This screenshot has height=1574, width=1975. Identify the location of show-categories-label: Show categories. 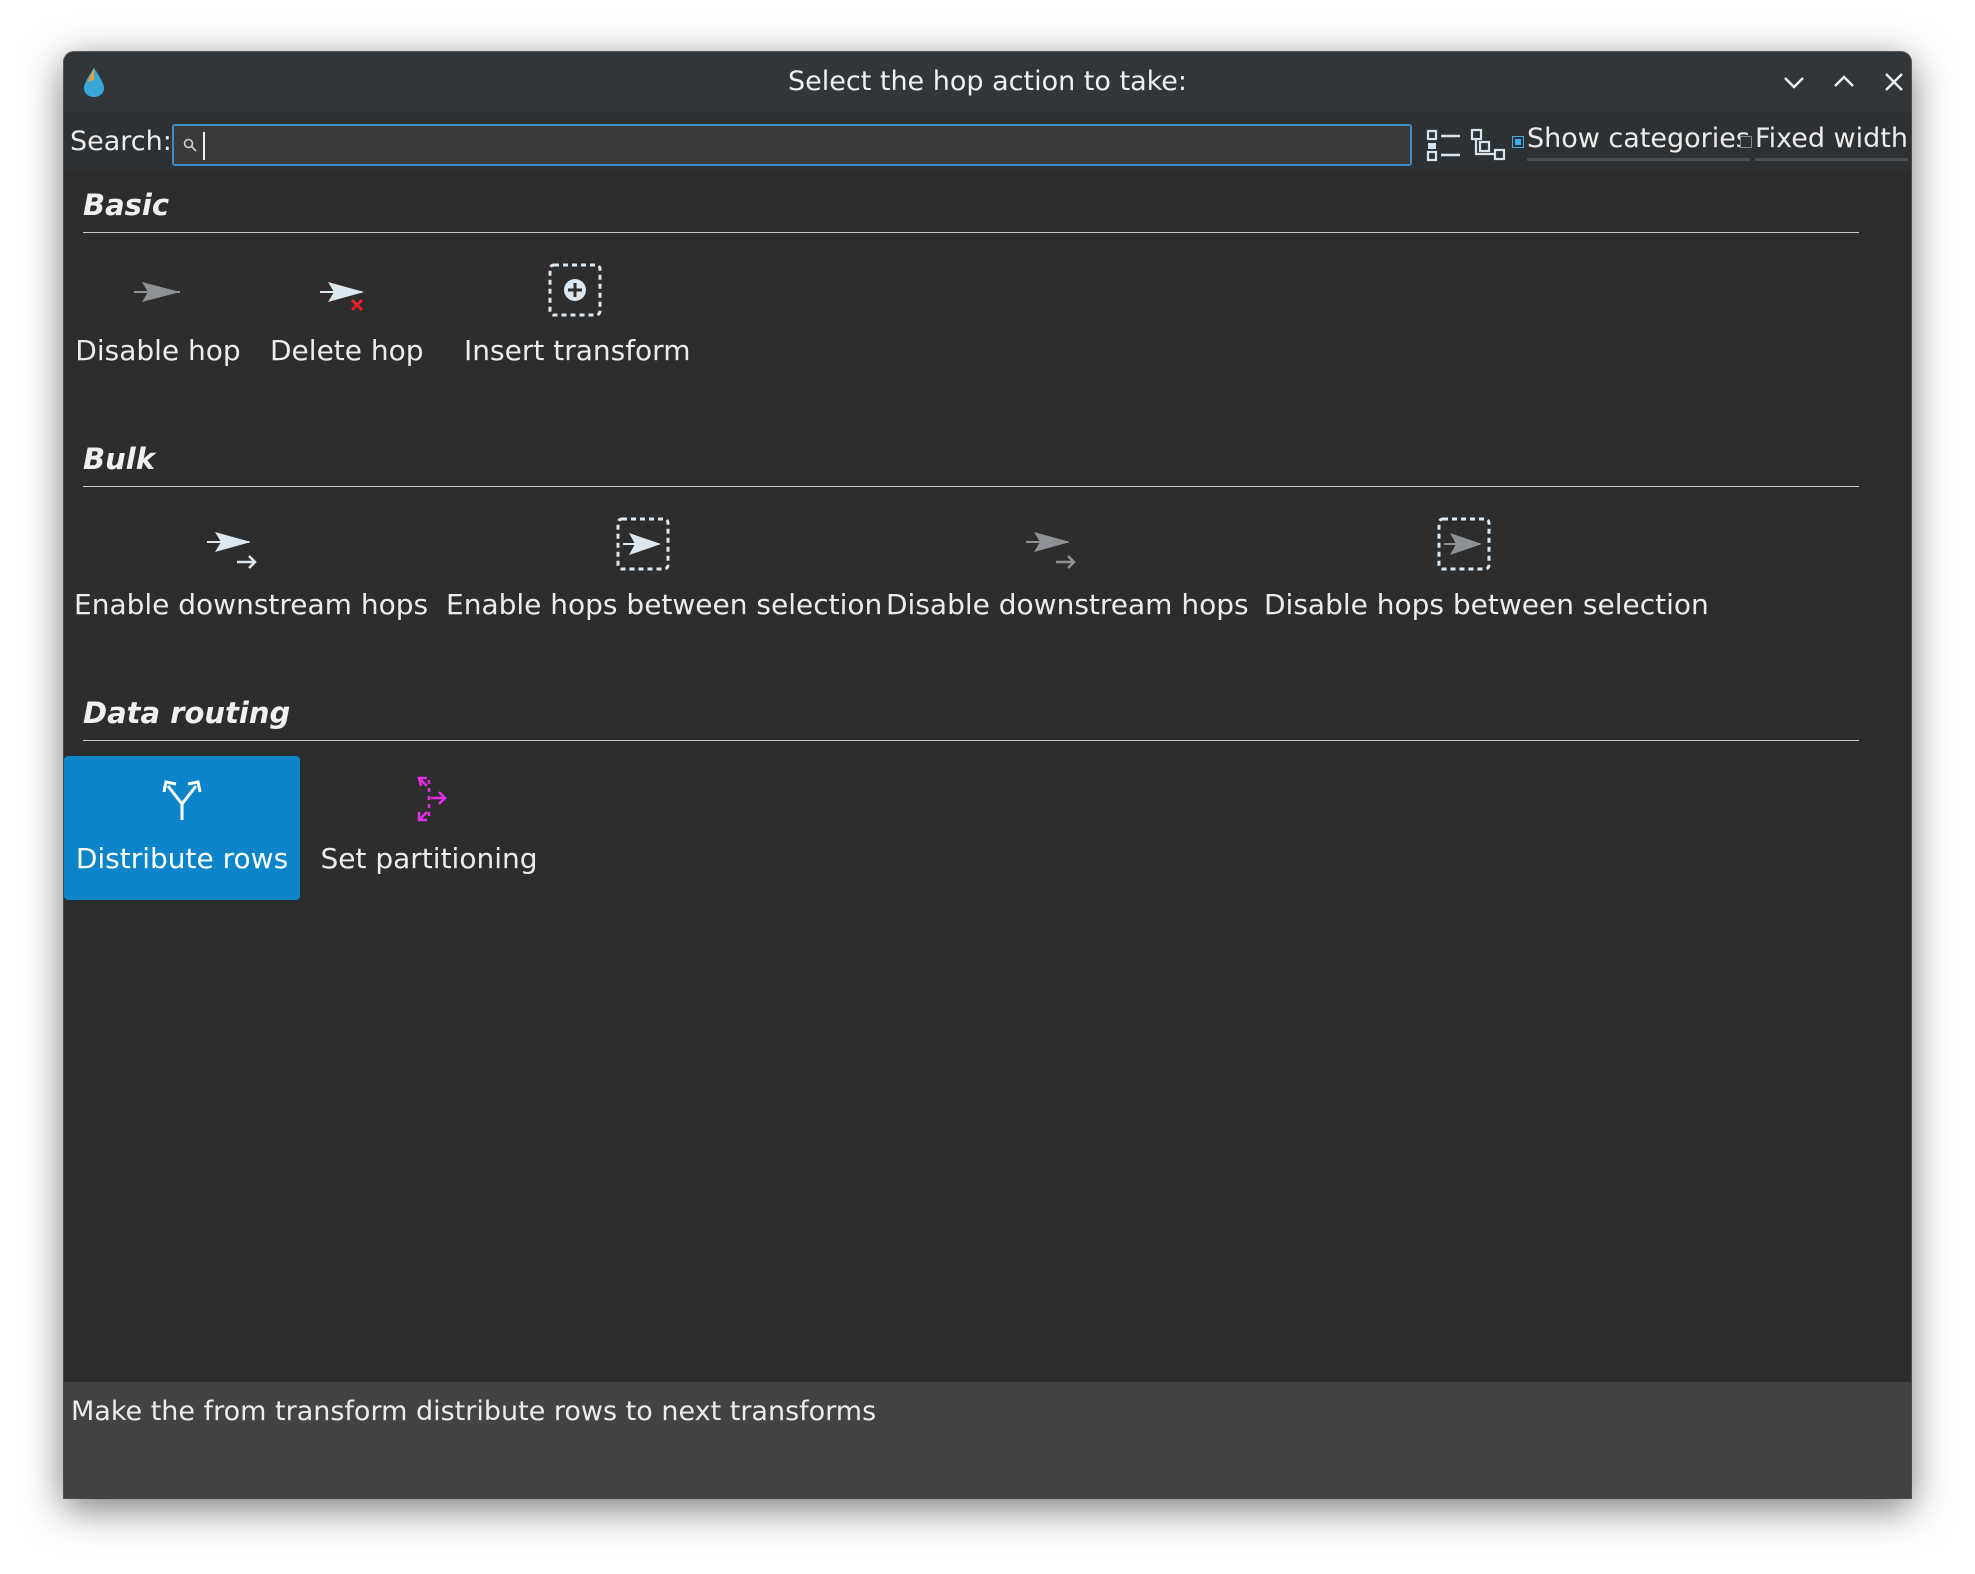
(1638, 142).